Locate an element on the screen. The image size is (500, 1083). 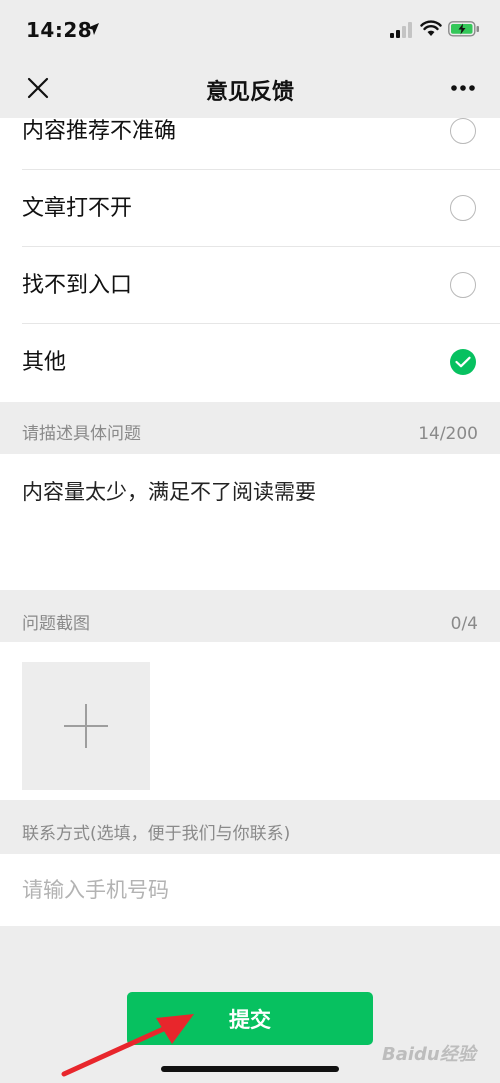
watermark: Baidu经验 is located at coordinates (429, 1054).